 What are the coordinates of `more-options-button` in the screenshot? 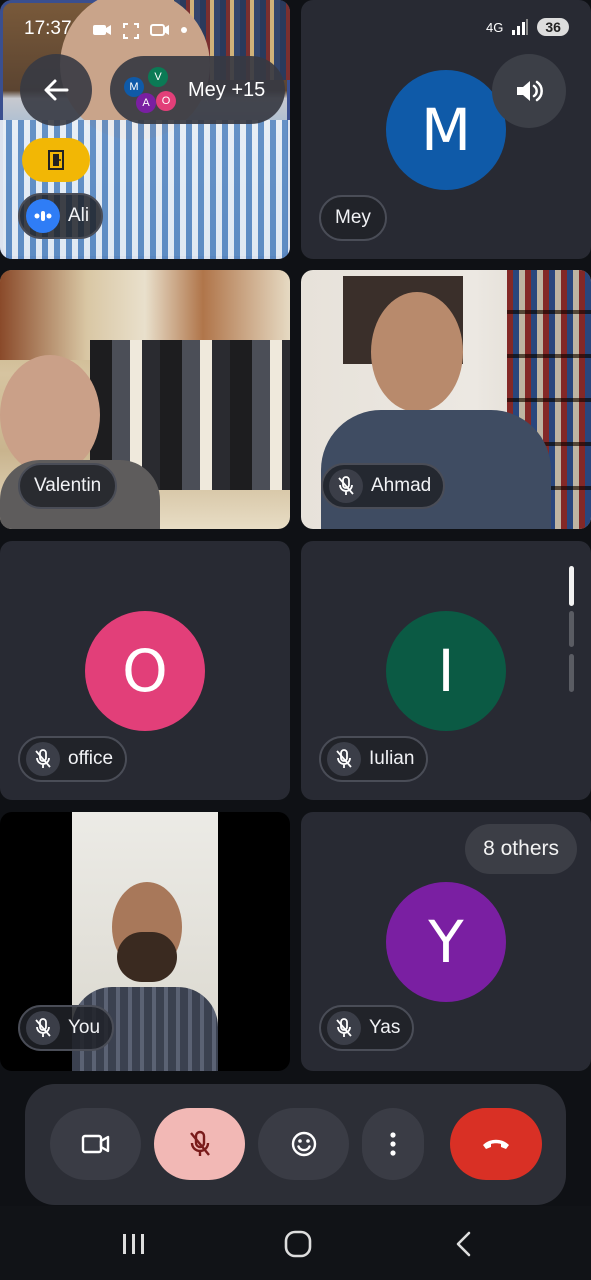 It's located at (393, 1144).